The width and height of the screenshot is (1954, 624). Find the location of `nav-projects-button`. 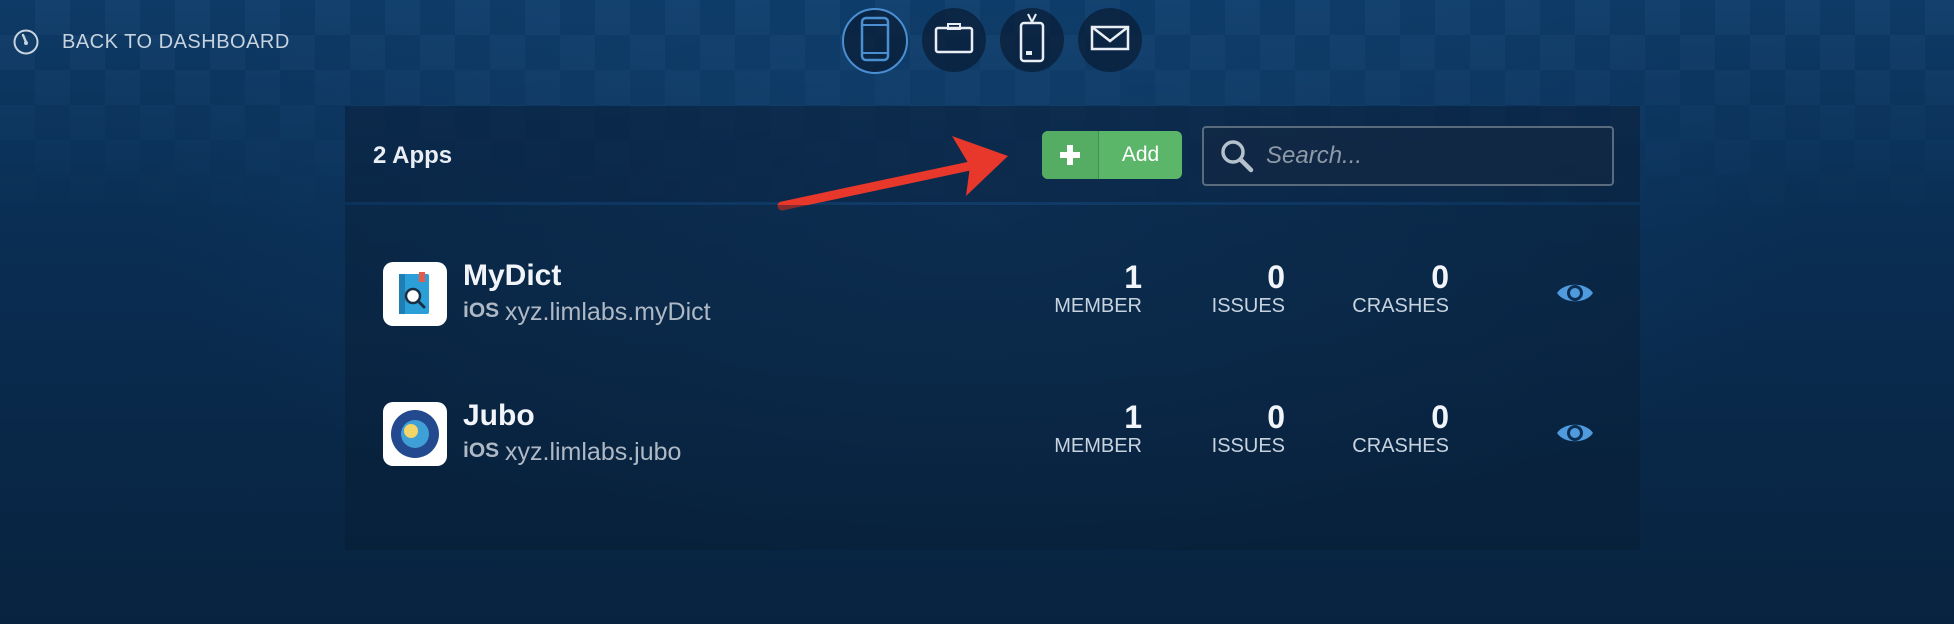

nav-projects-button is located at coordinates (954, 40).